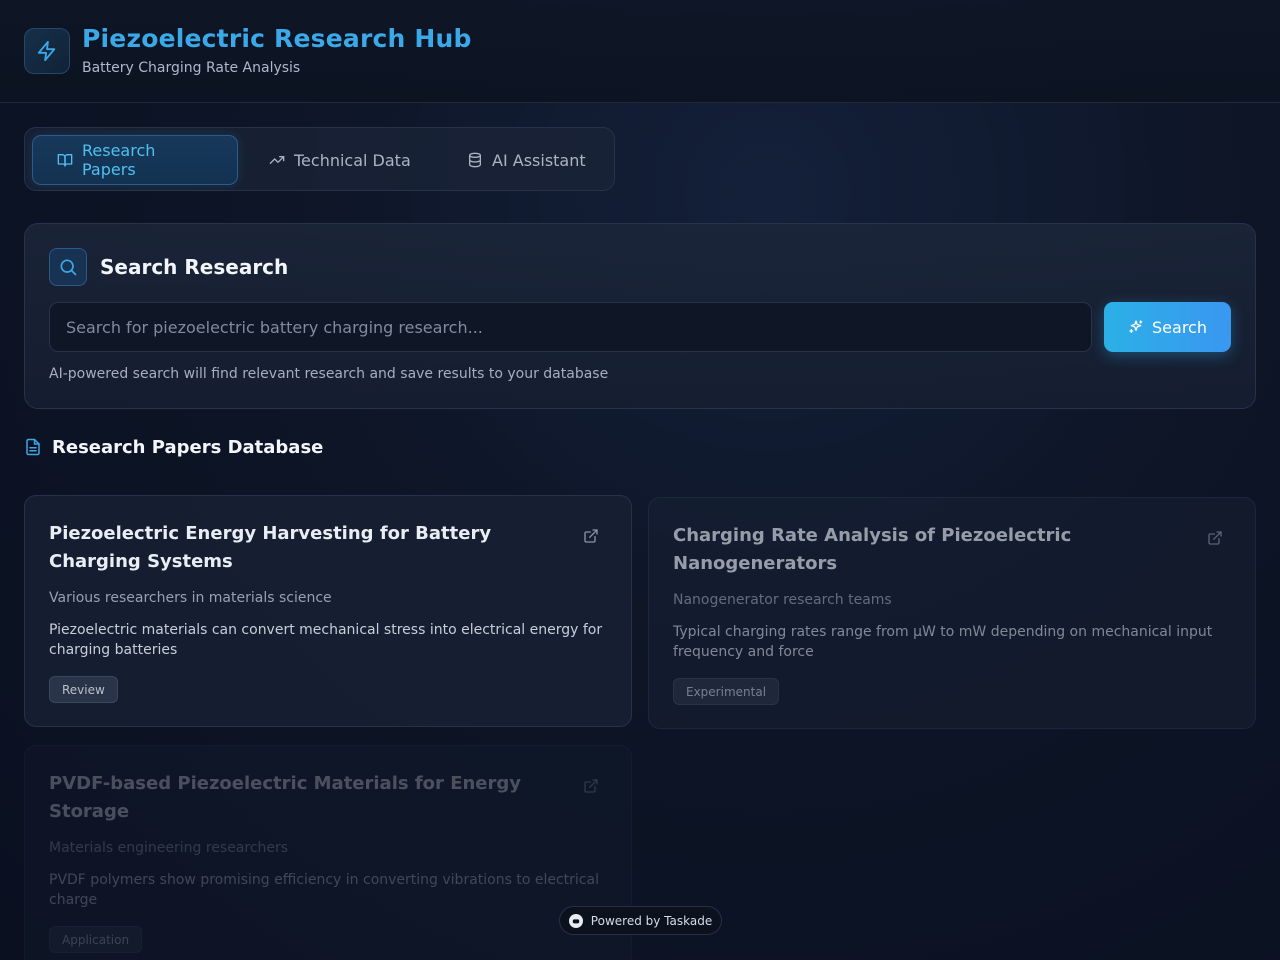 The image size is (1280, 960). I want to click on tab-label: AI Assistant, so click(539, 160).